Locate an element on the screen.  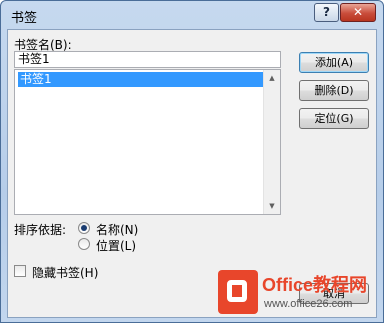
watermark-title: Office教程网 is located at coordinates (315, 285).